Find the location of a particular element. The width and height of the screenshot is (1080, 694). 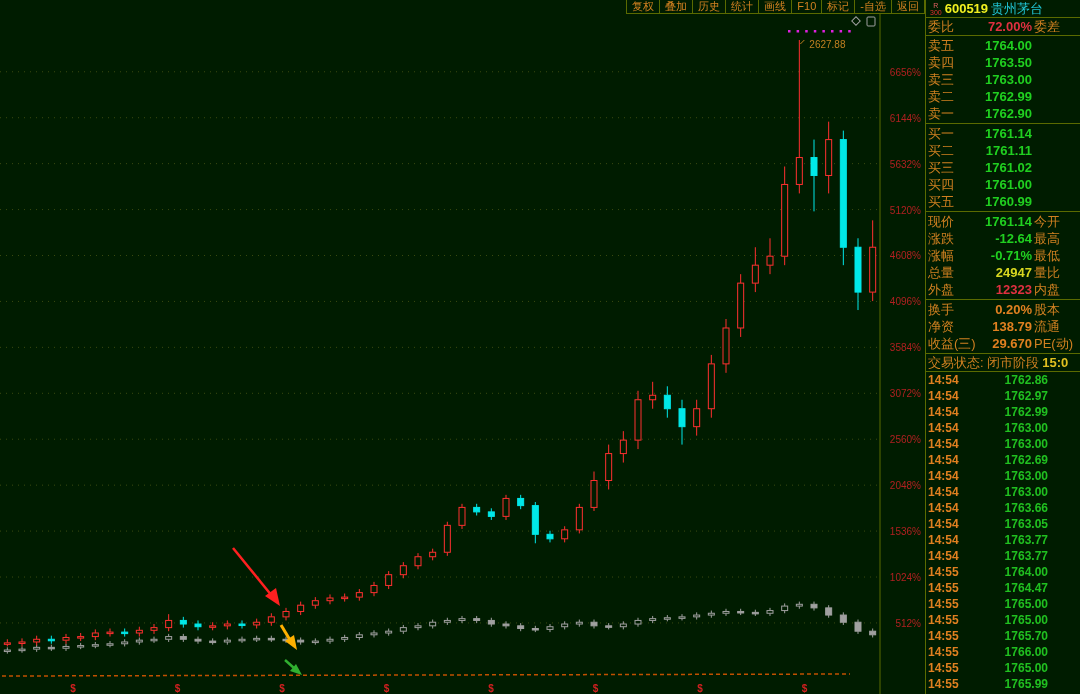

tick-price: 1764.47 is located at coordinates (1025, 588).